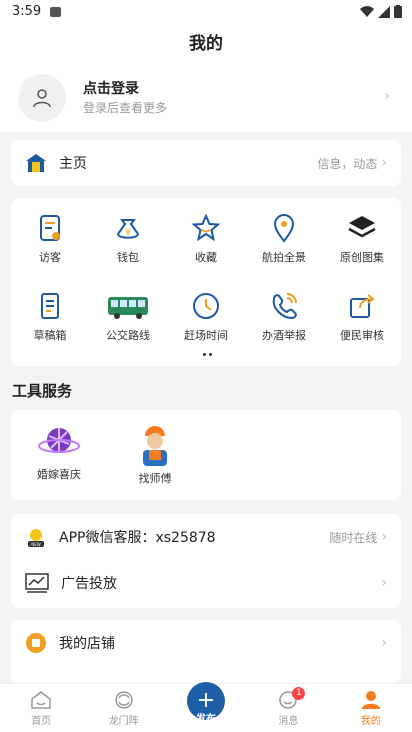 The height and width of the screenshot is (732, 412). I want to click on status-bar: 3:59, so click(206, 12).